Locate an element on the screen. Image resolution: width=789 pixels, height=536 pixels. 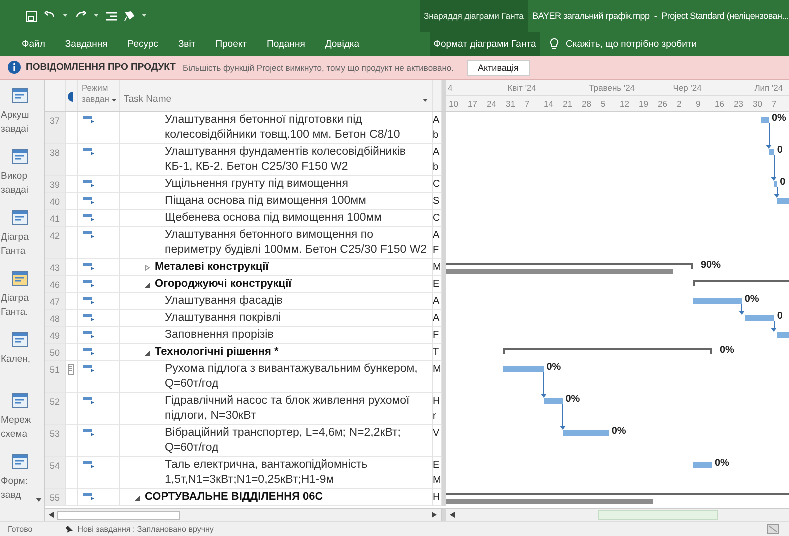
ribbon-tab: Файл is located at coordinates (34, 44).